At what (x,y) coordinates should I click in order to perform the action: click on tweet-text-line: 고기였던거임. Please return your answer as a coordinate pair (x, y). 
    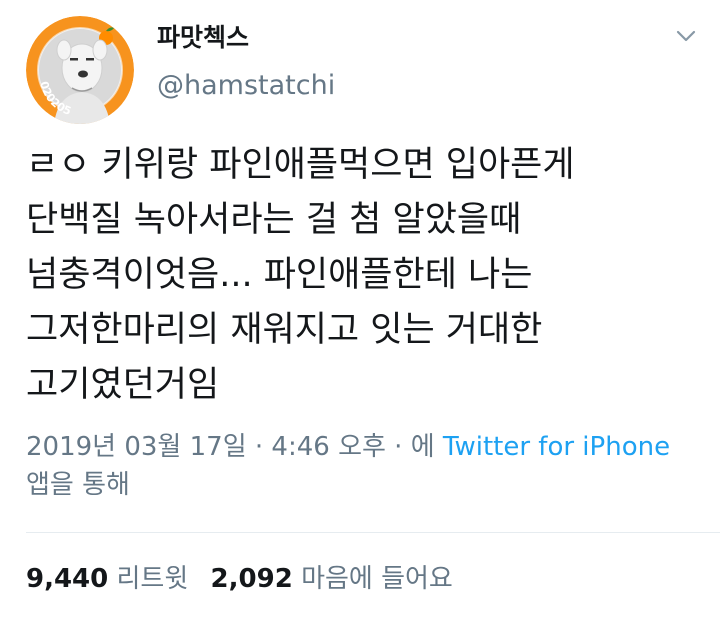
    Looking at the image, I should click on (123, 385).